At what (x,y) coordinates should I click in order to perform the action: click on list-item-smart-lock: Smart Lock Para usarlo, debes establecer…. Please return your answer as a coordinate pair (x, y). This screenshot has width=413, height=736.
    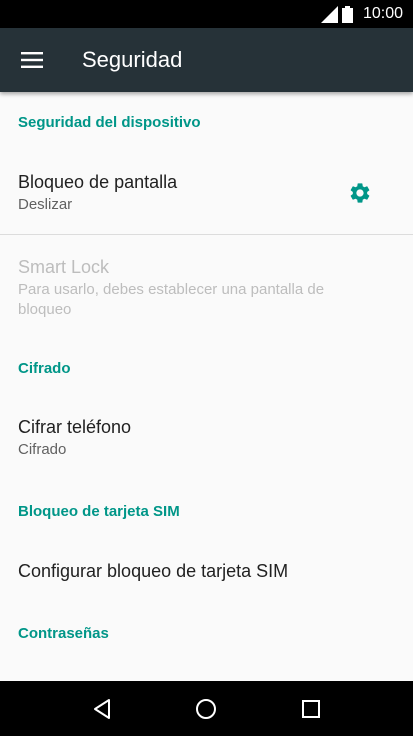
    Looking at the image, I should click on (206, 280).